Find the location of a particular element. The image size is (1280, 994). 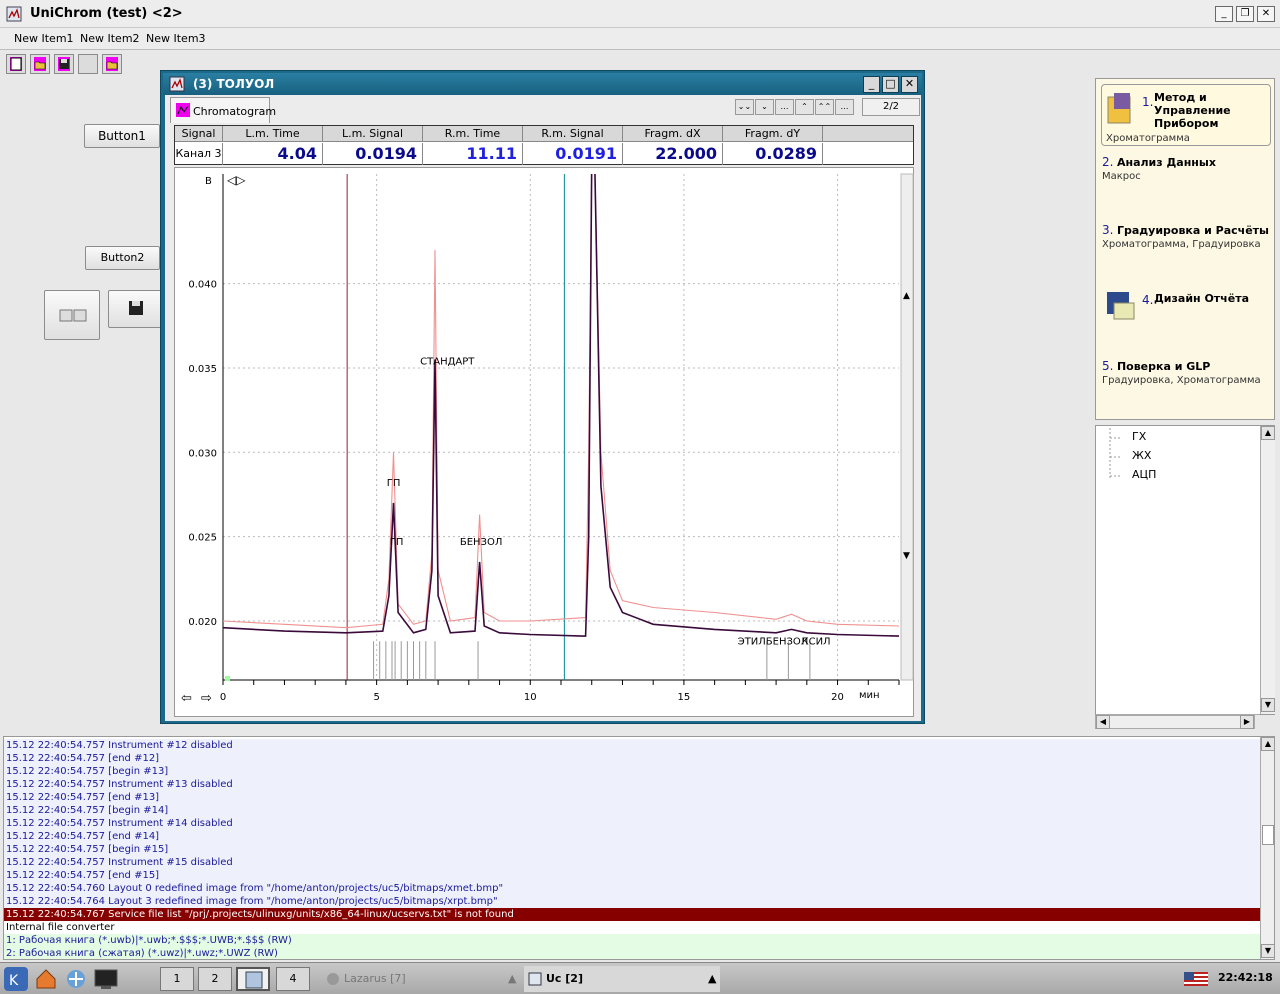

zoom-in-button: ⌃ is located at coordinates (804, 107).